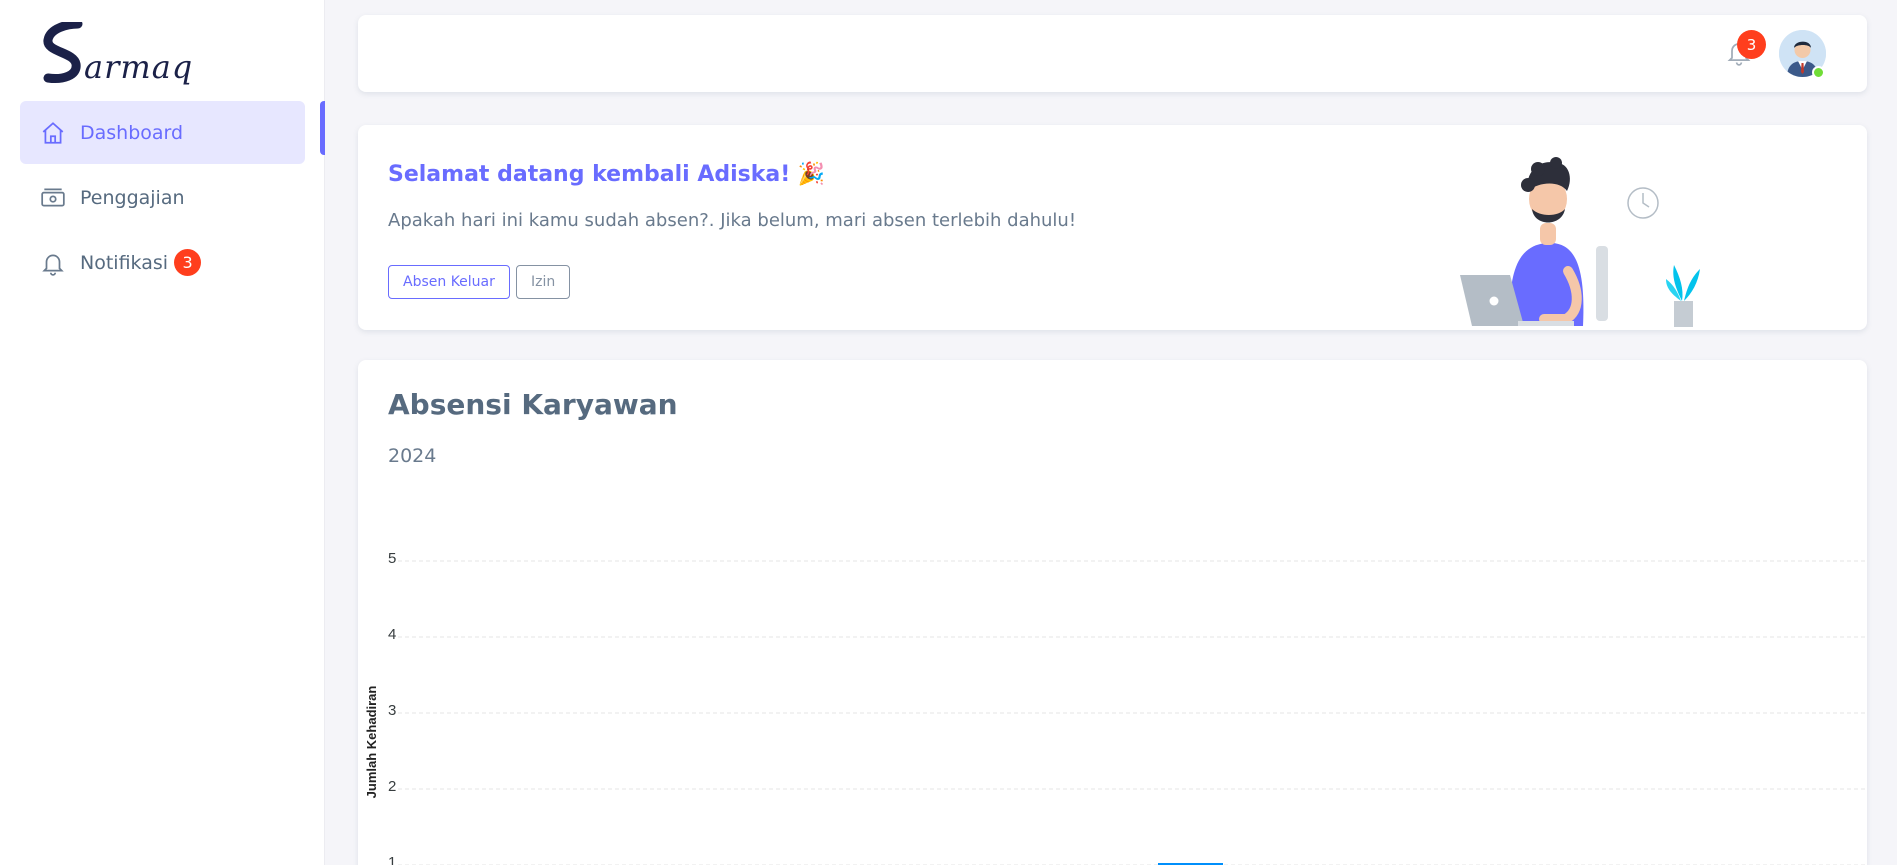 The width and height of the screenshot is (1897, 865). Describe the element at coordinates (371, 742) in the screenshot. I see `y-axis-label: Jumlah Kehadiran` at that location.